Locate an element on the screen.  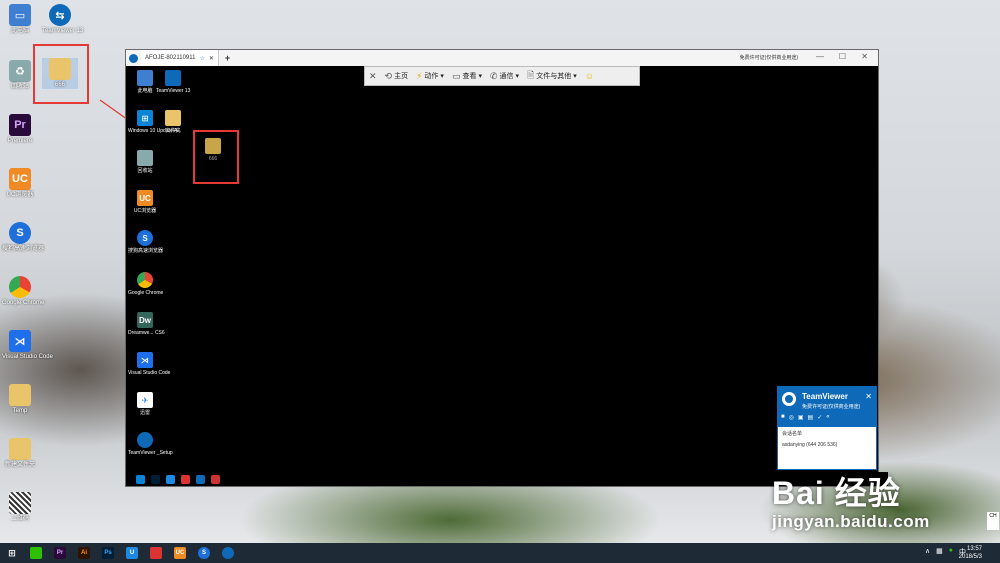
desktop-icon-premiere: Pr Premiere is located at coordinates (20, 129).